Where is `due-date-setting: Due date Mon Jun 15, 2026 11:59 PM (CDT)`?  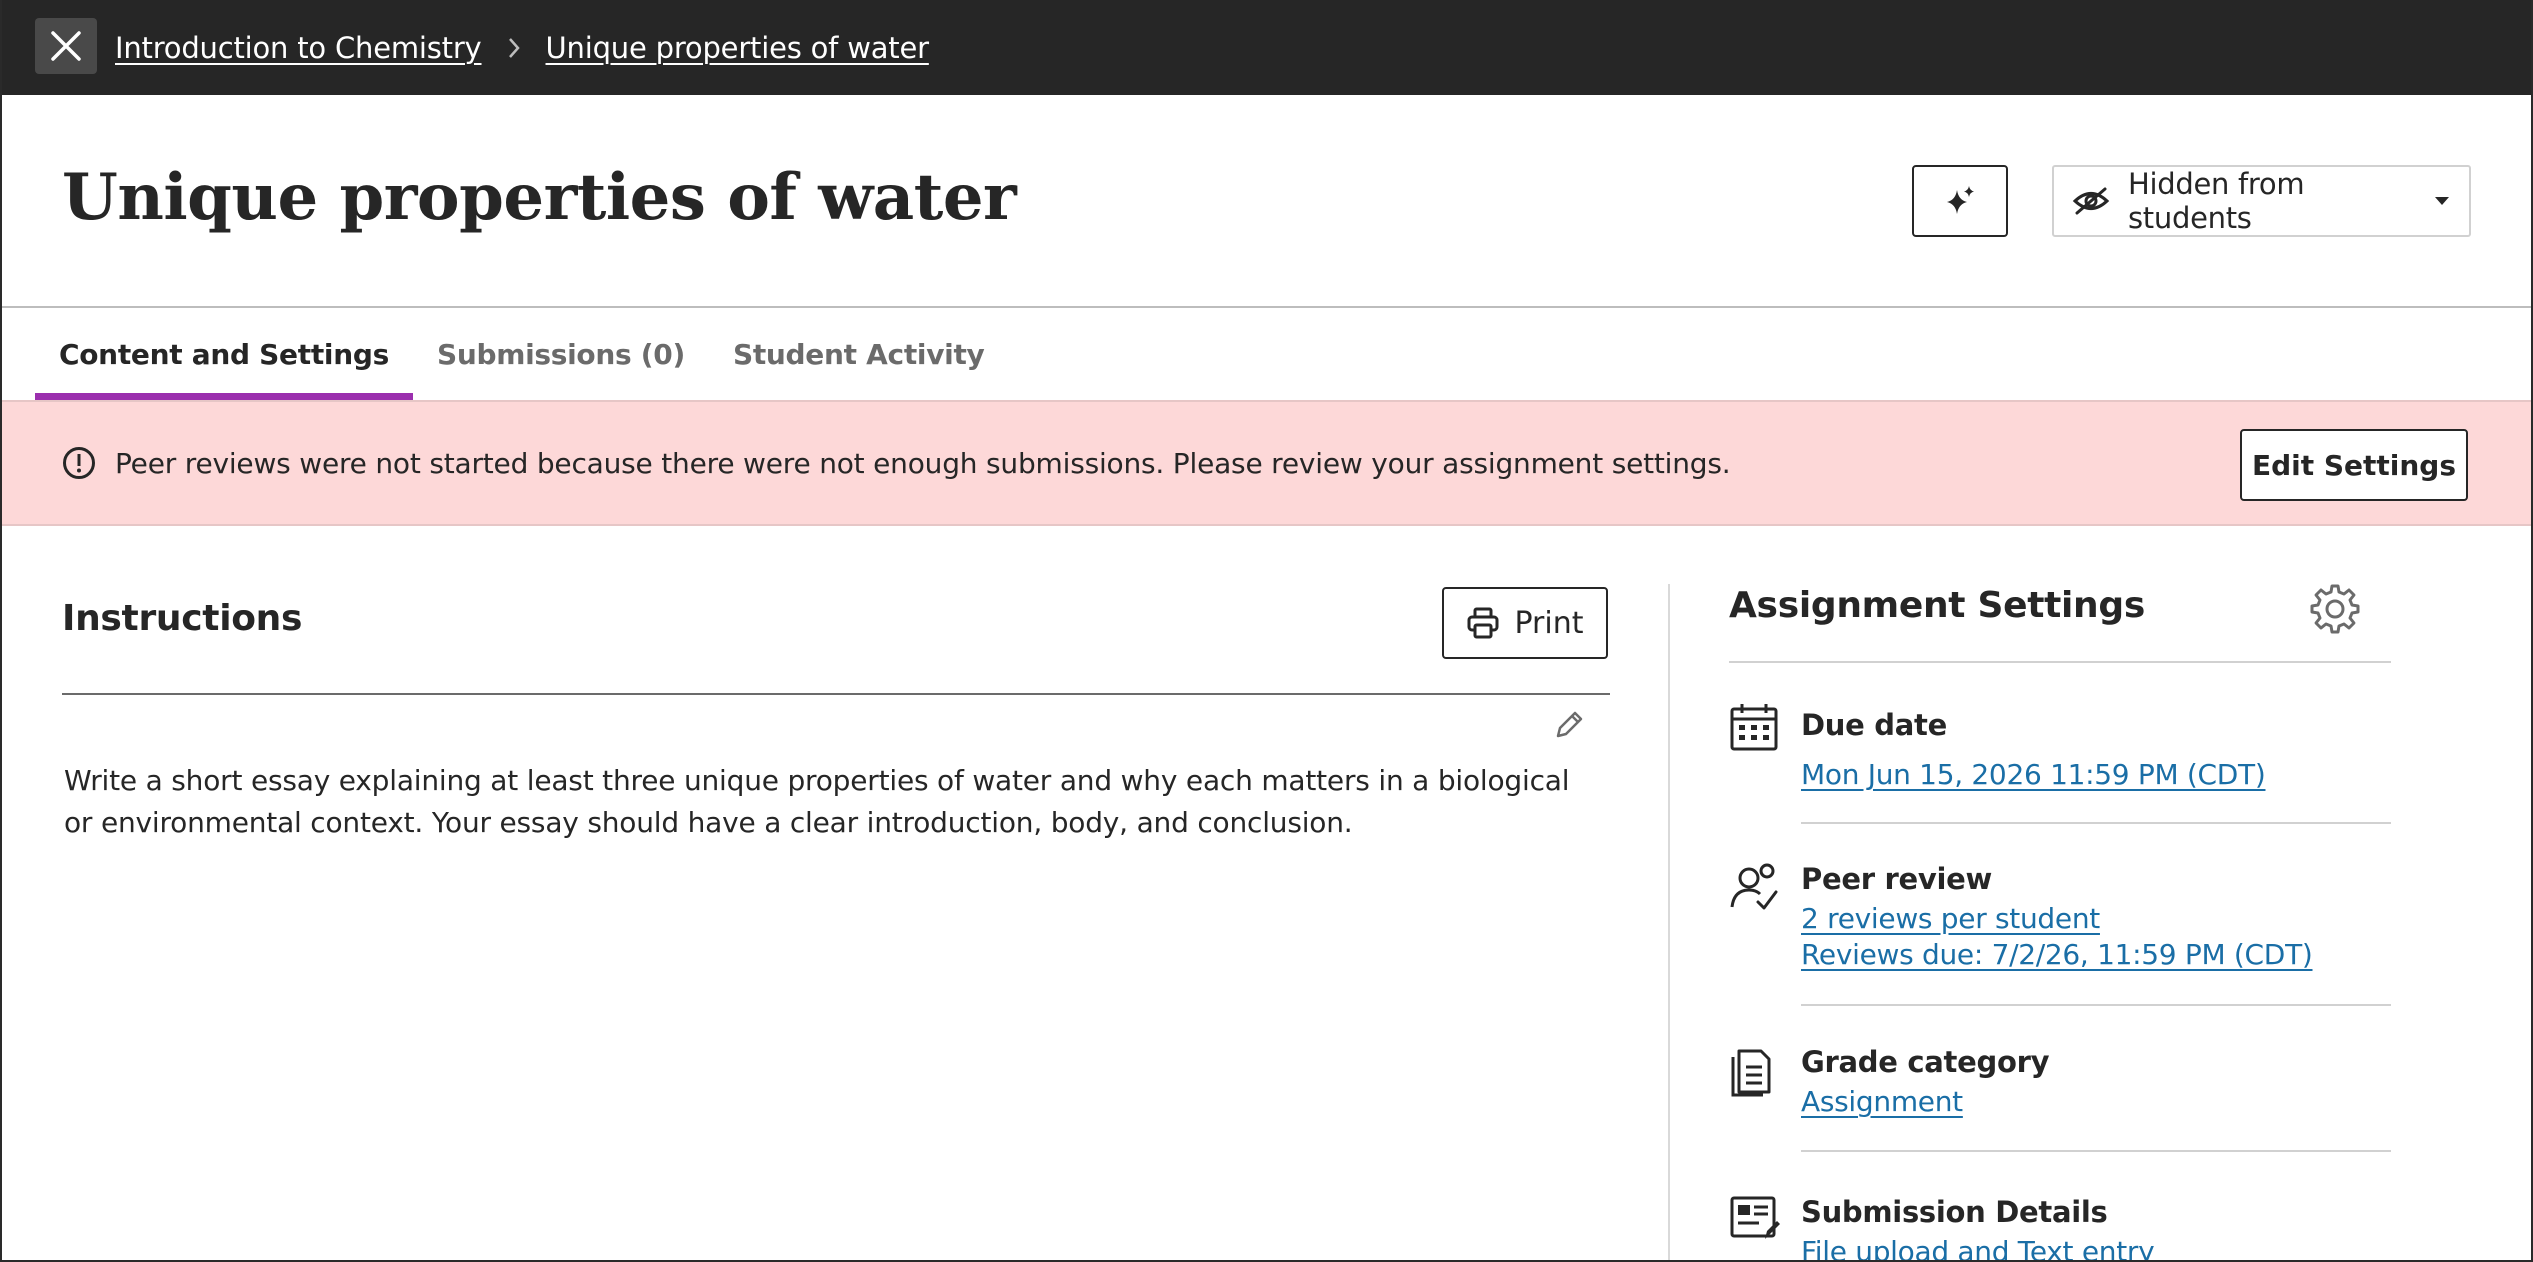 due-date-setting: Due date Mon Jun 15, 2026 11:59 PM (CDT) is located at coordinates (2060, 752).